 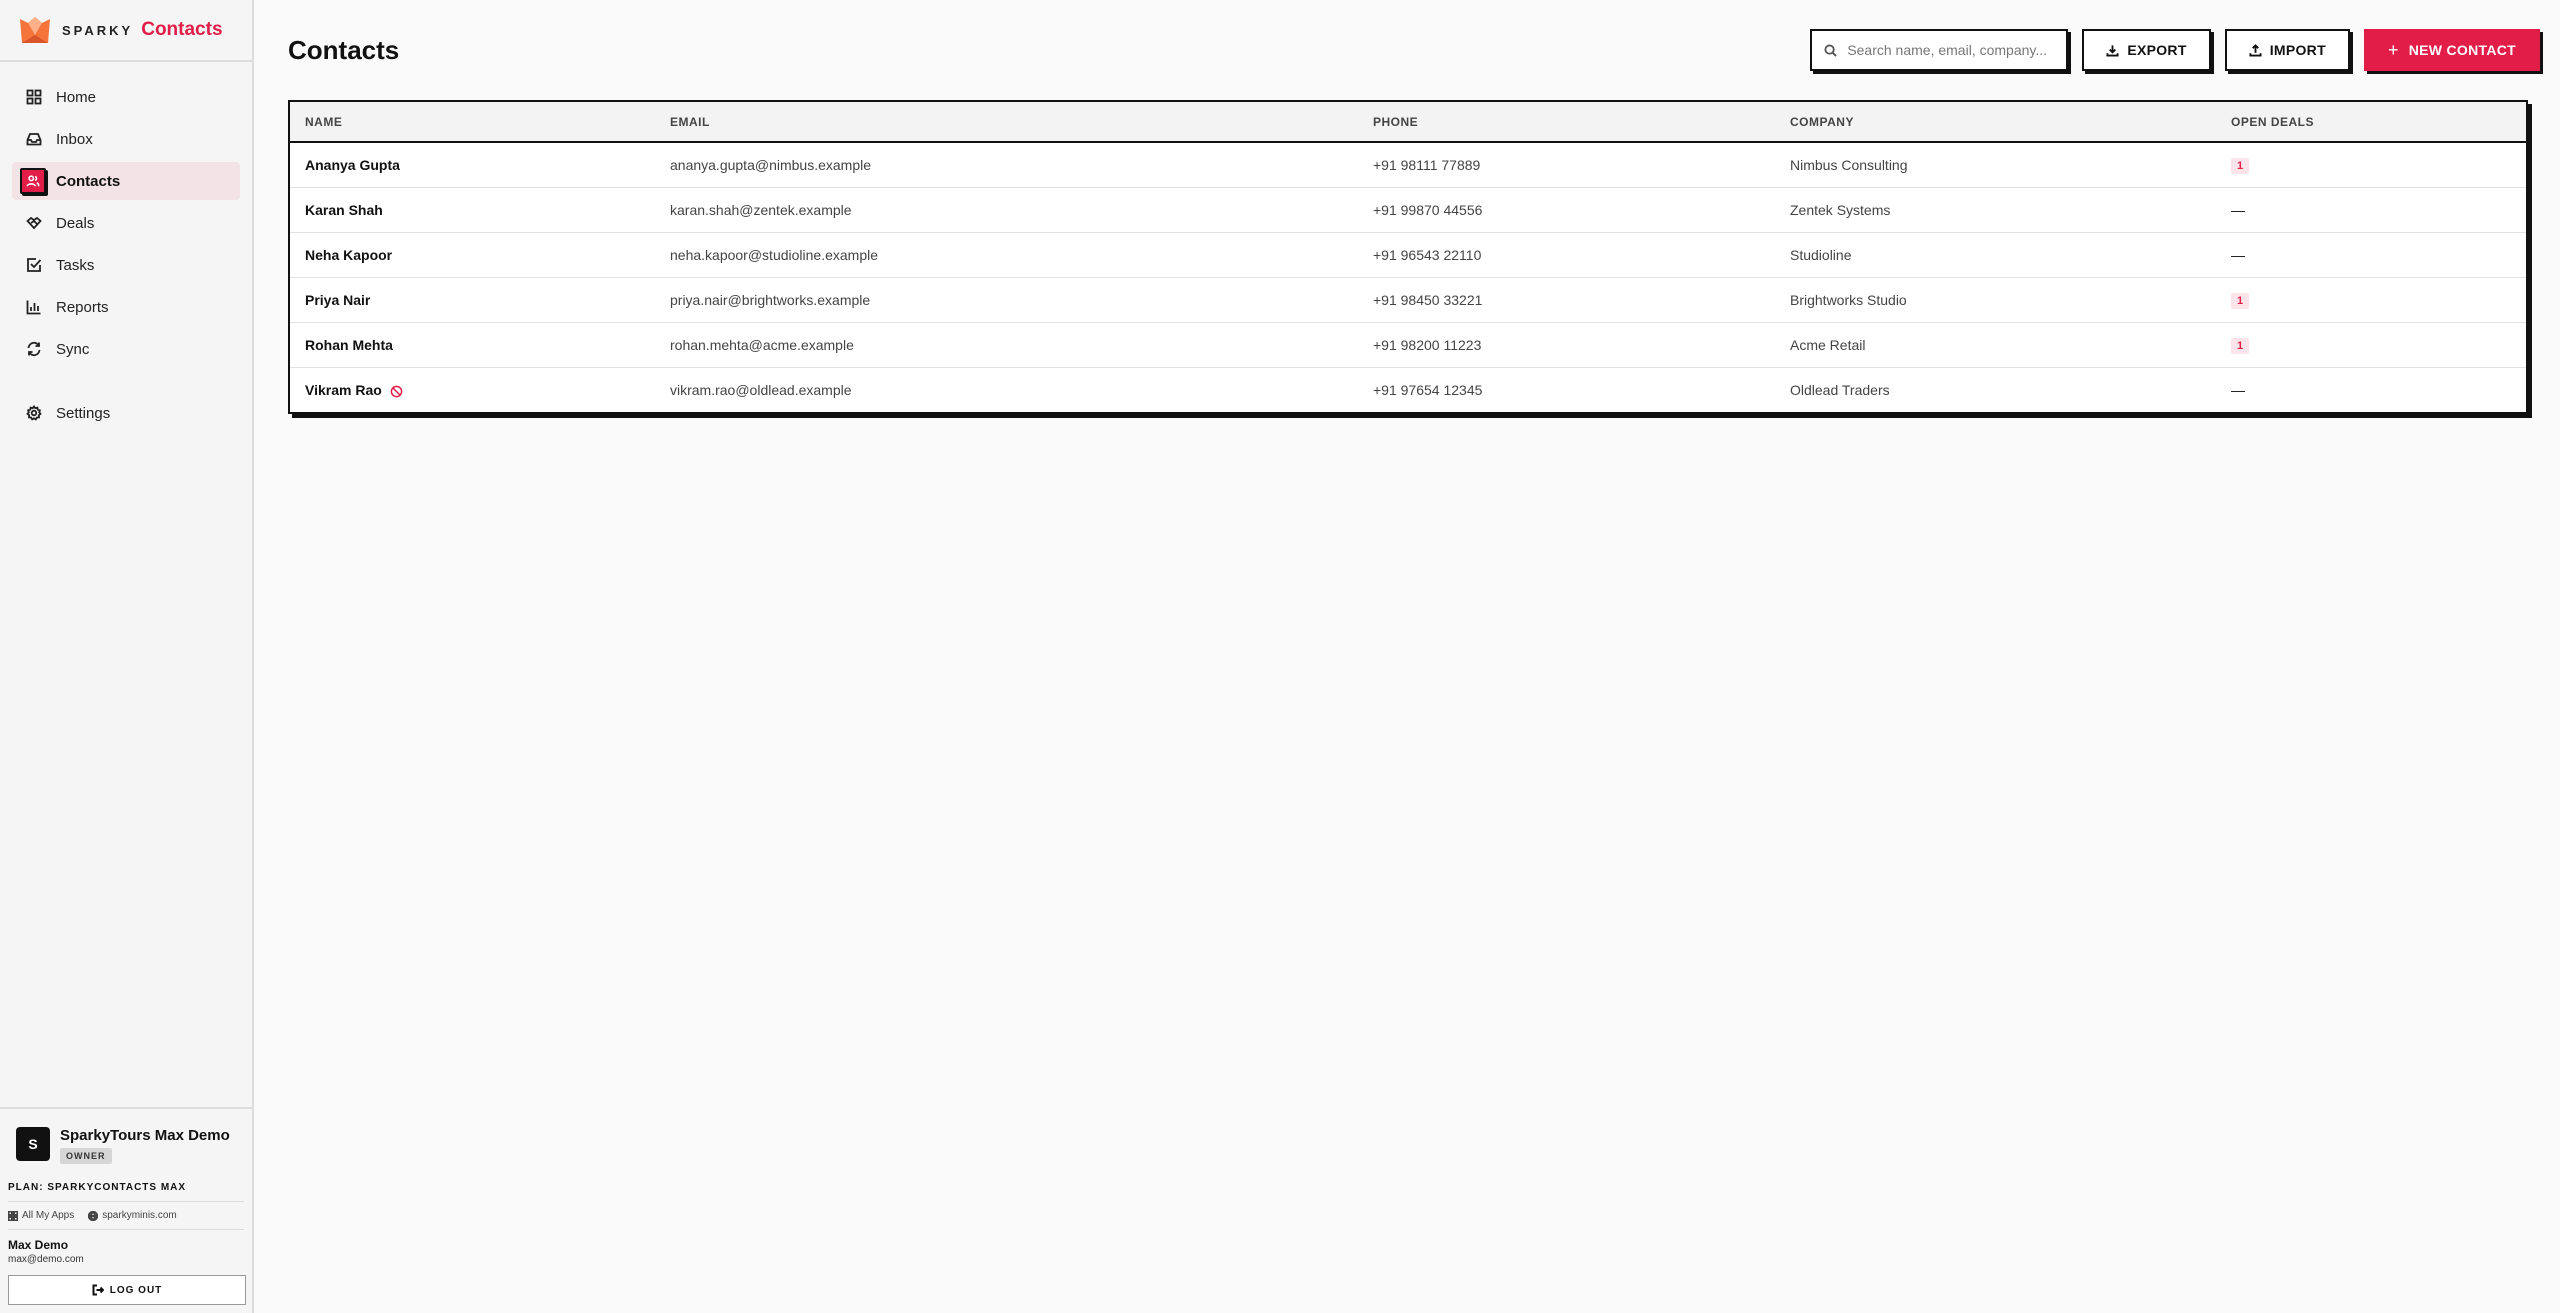 I want to click on org-avatar: S, so click(x=33, y=1144).